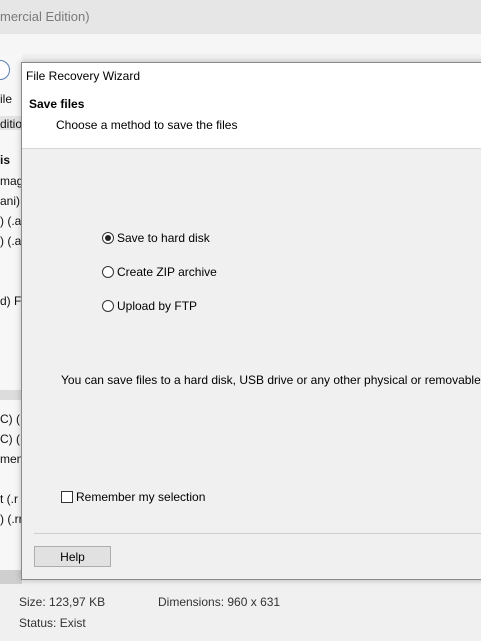  What do you see at coordinates (32, 602) in the screenshot?
I see `size-label: Size:` at bounding box center [32, 602].